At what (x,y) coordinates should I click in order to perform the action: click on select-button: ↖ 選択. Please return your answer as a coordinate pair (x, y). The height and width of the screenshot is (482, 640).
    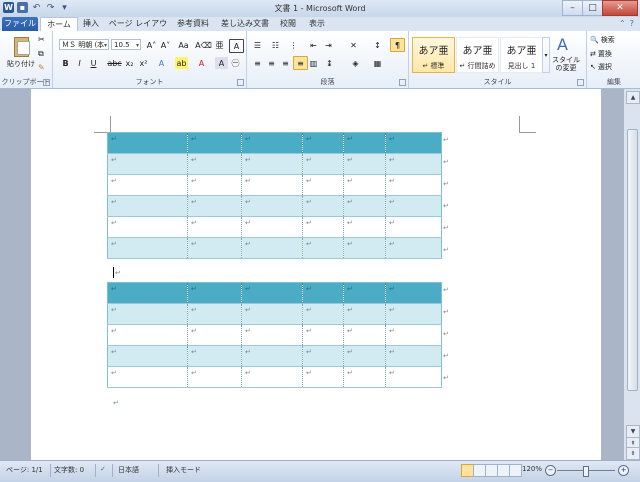
    Looking at the image, I should click on (601, 67).